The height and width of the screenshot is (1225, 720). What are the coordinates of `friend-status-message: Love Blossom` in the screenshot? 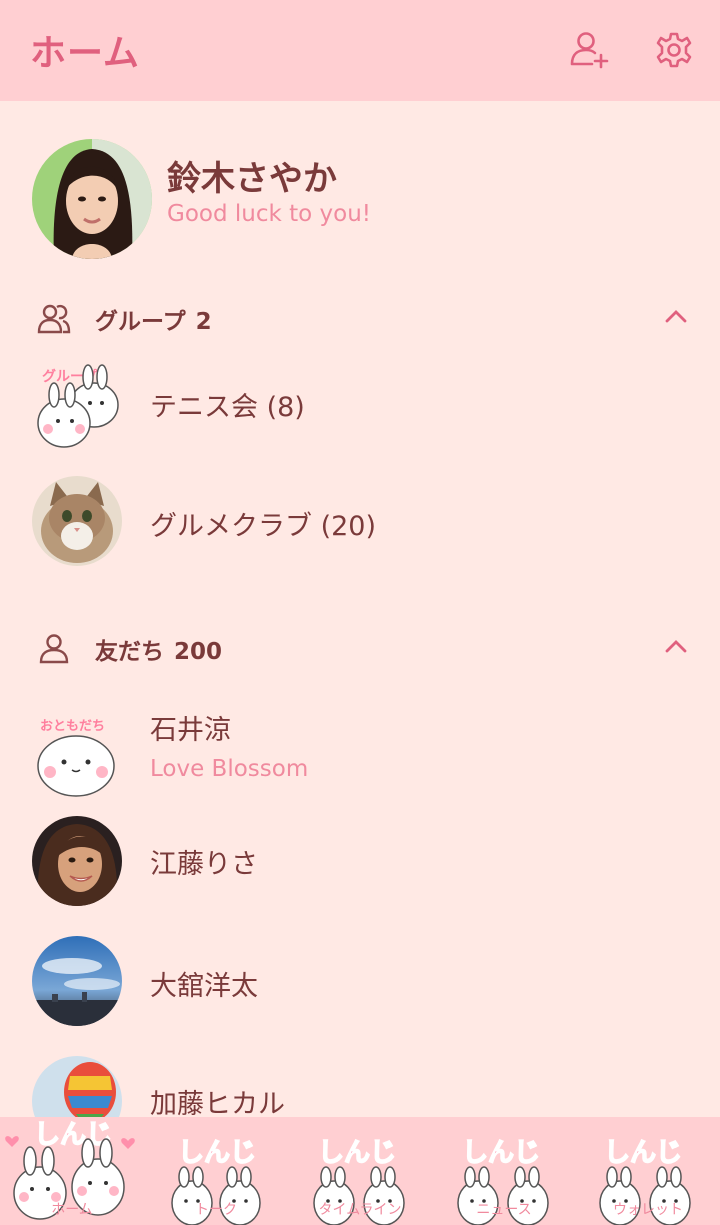 It's located at (229, 769).